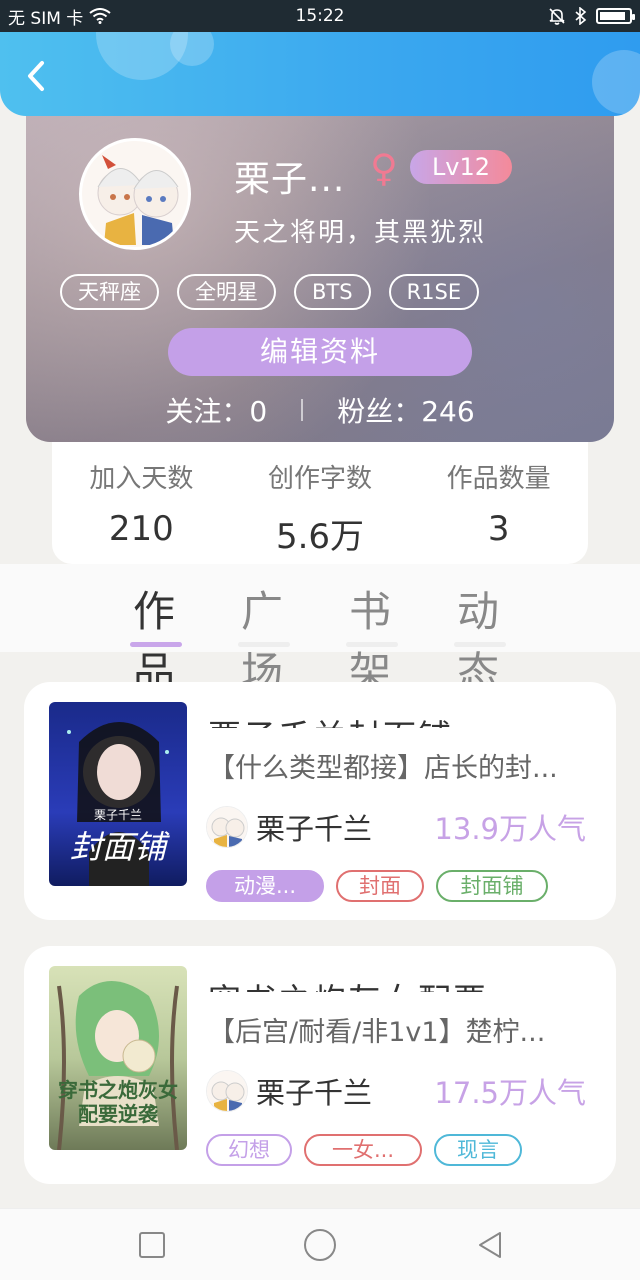  Describe the element at coordinates (320, 74) in the screenshot. I see `header-bar` at that location.